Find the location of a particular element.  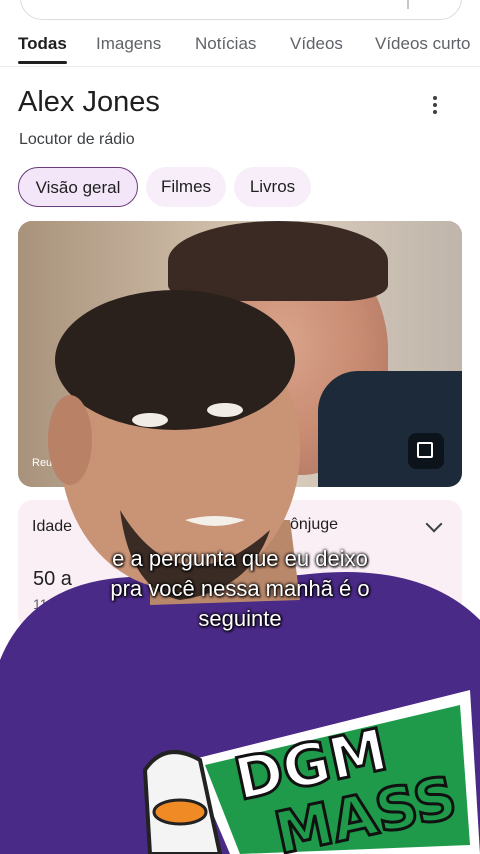

tab-todas: Todas is located at coordinates (42, 47).